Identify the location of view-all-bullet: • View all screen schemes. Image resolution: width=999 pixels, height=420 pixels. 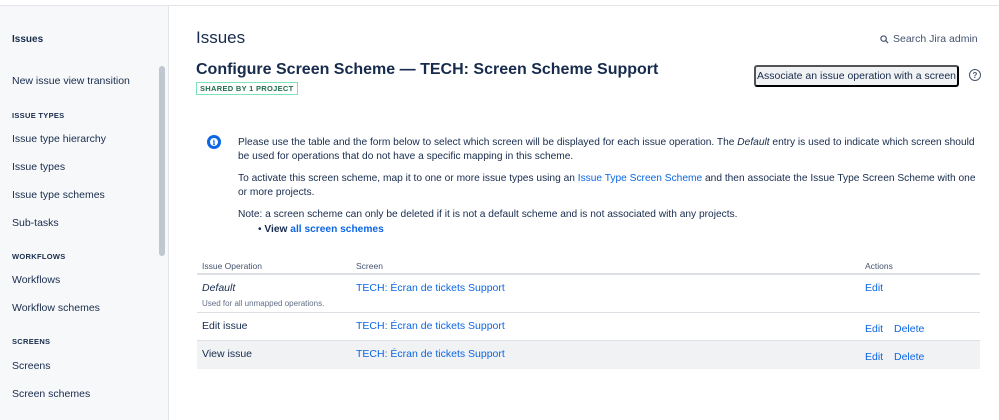
(321, 229).